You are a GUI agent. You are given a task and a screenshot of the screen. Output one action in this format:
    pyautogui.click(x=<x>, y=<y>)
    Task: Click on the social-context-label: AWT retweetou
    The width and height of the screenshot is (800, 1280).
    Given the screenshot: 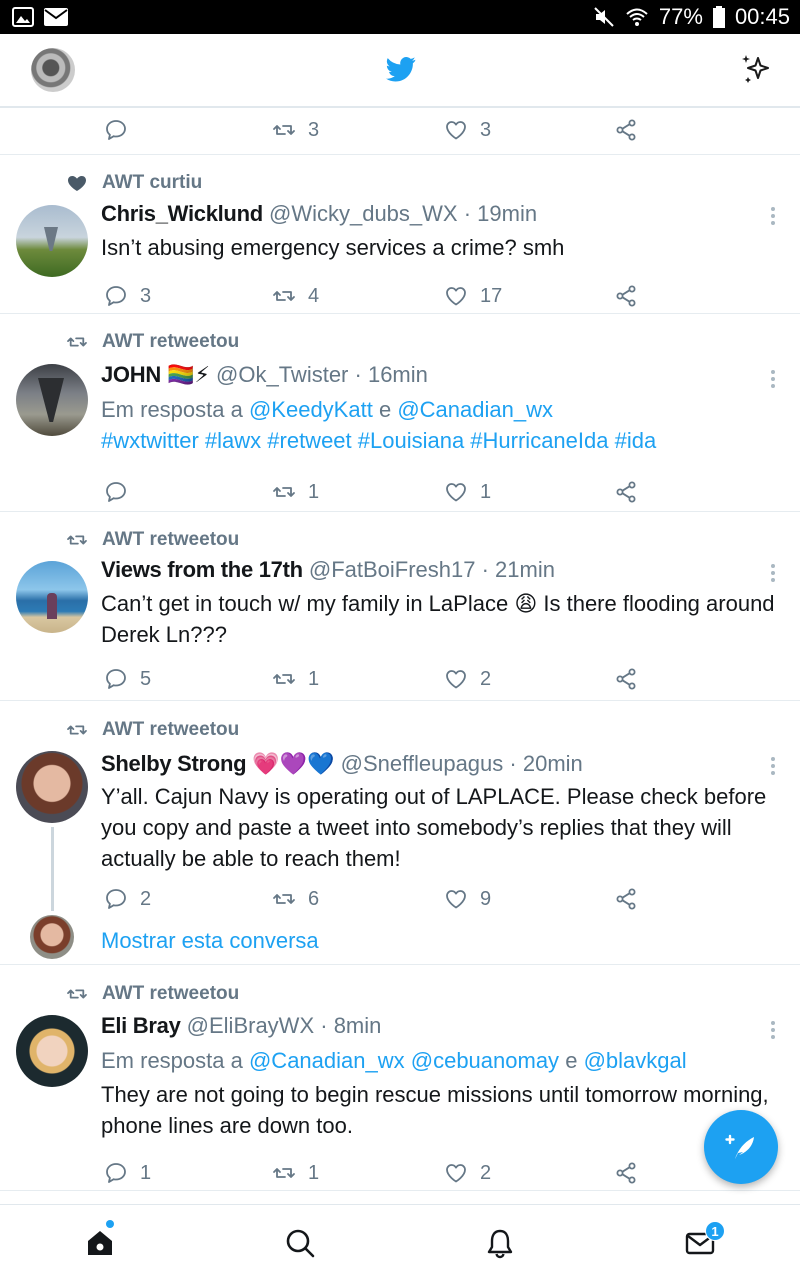 What is the action you would take?
    pyautogui.click(x=171, y=539)
    